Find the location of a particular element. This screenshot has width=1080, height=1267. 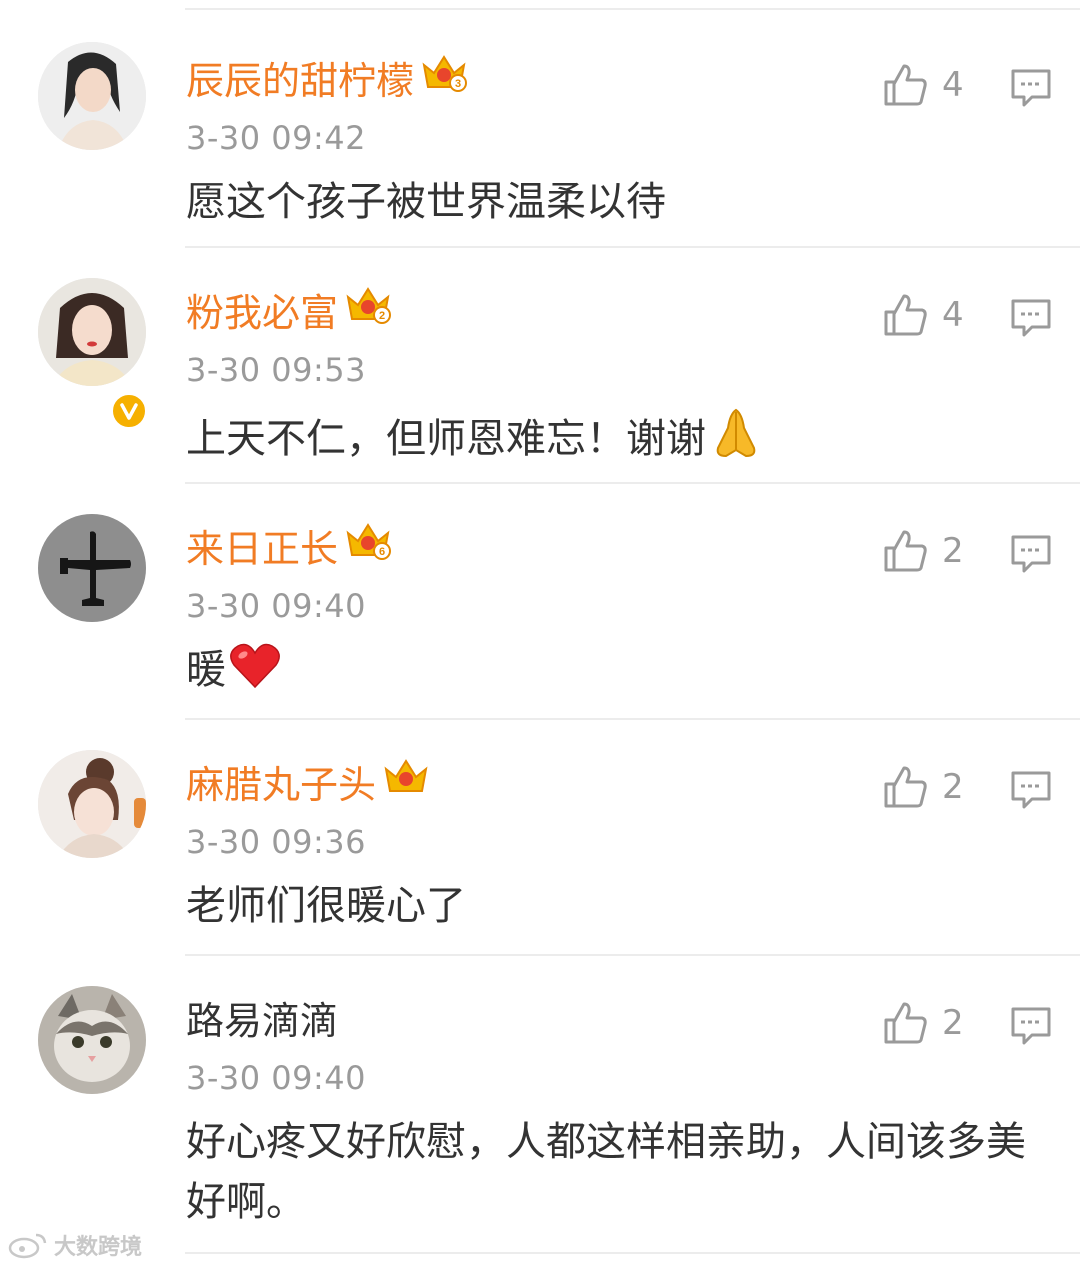

username-label: 路易滴滴 is located at coordinates (262, 1021).